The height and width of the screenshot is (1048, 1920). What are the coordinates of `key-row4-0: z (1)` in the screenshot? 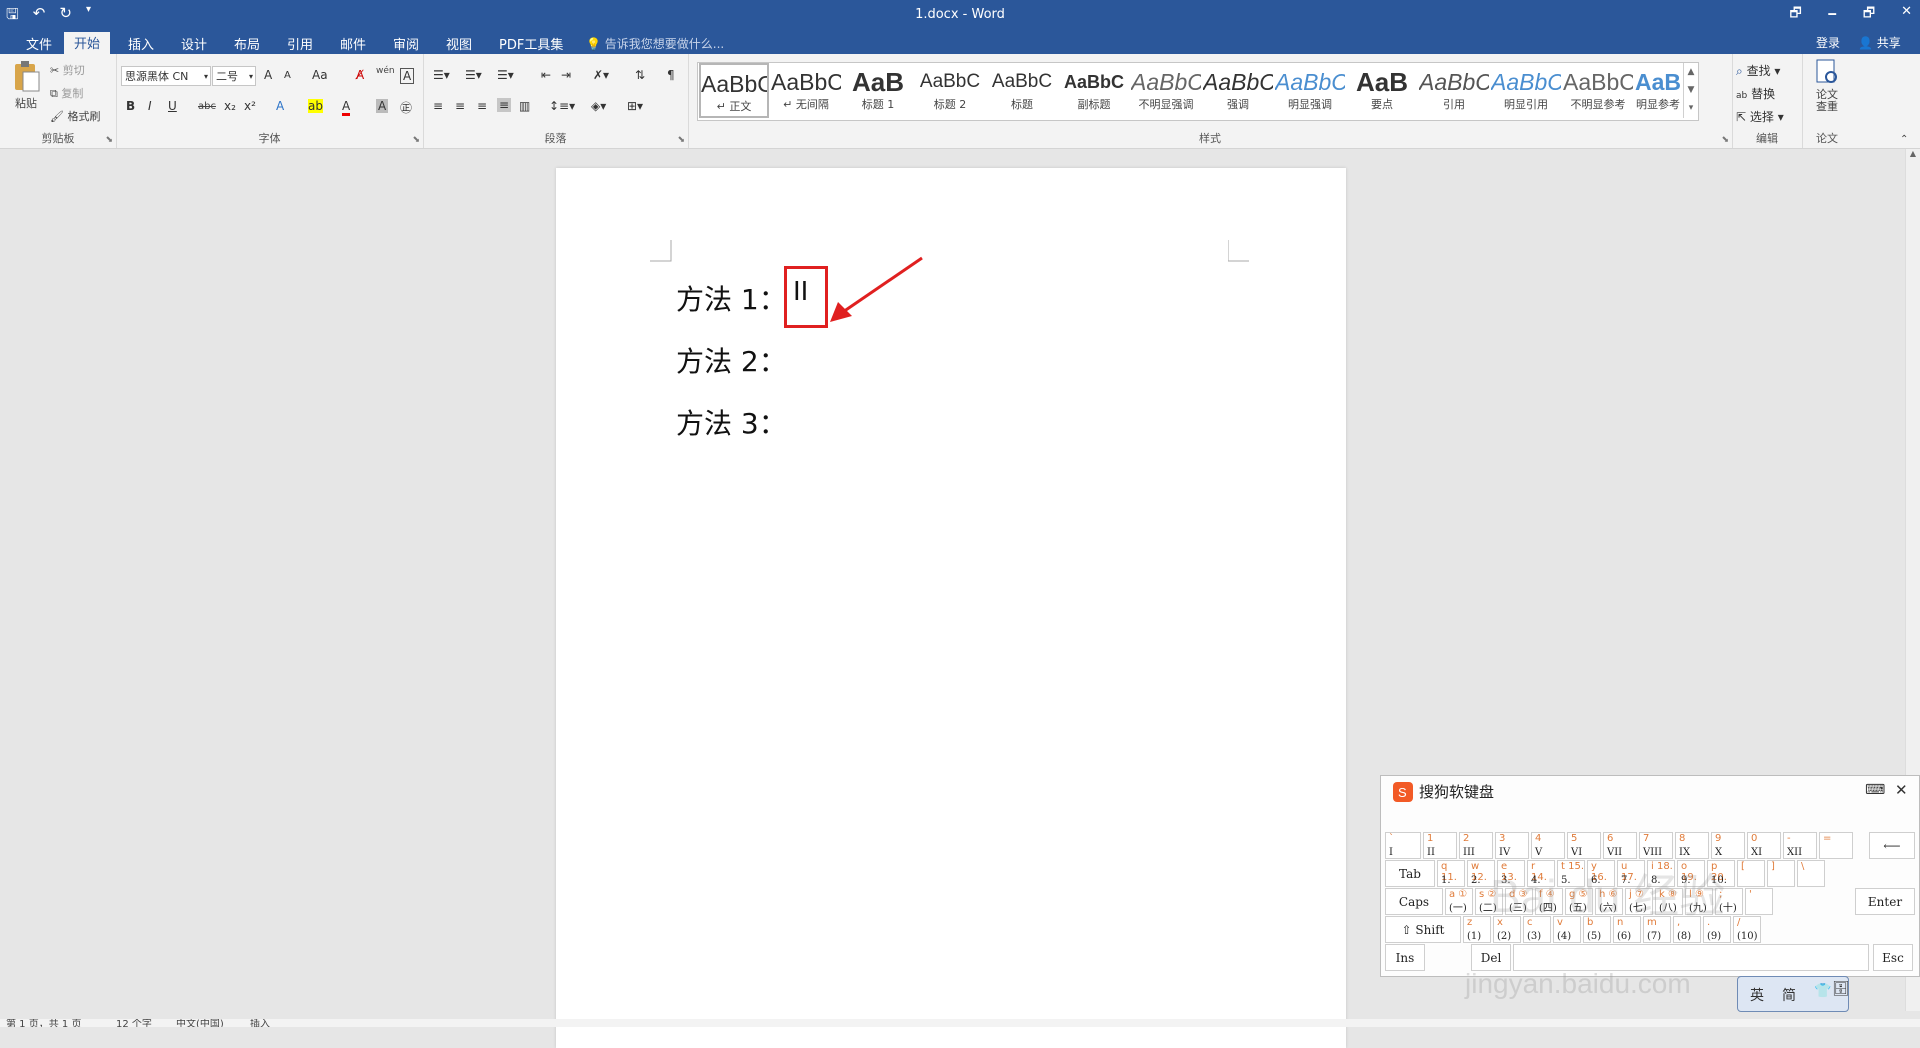 It's located at (1477, 929).